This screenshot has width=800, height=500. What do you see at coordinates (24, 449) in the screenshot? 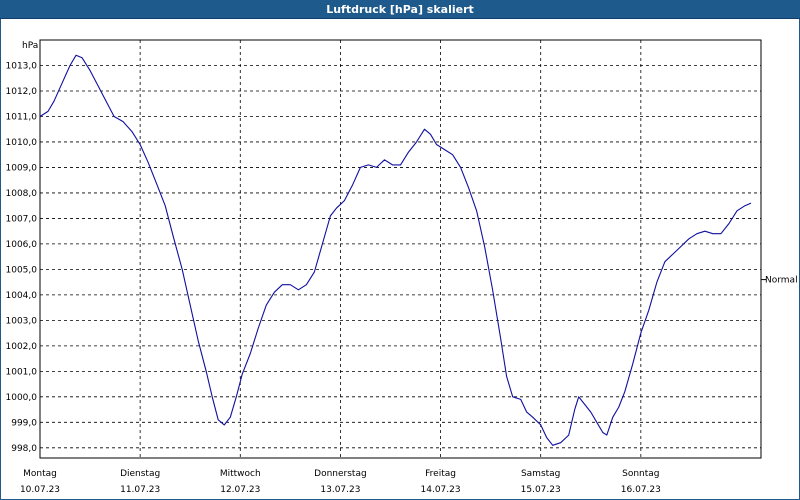
I see `y-tick-label: 998,0` at bounding box center [24, 449].